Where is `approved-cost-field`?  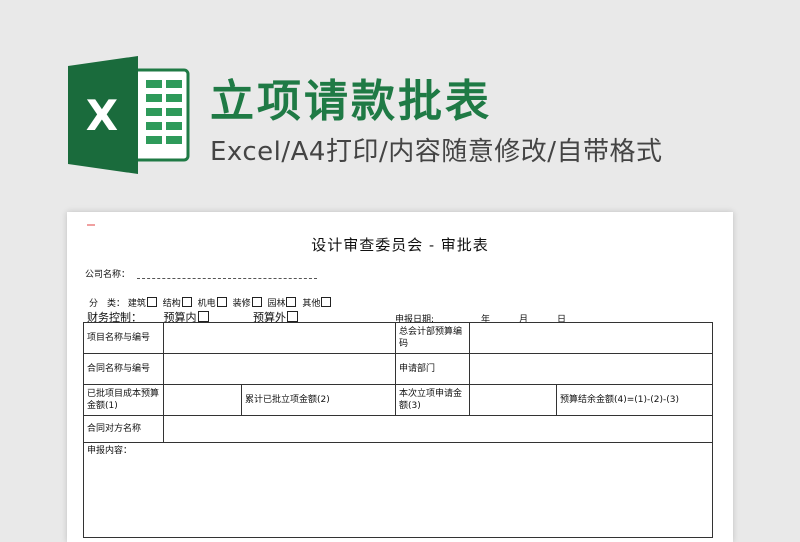
approved-cost-field is located at coordinates (202, 400).